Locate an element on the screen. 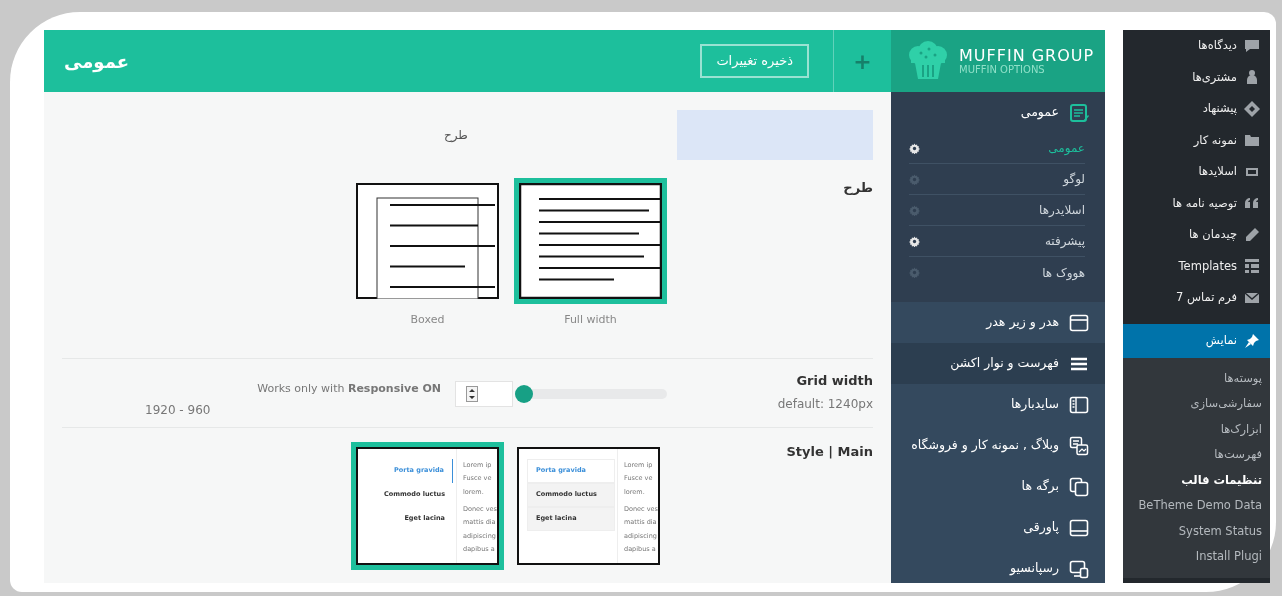 The width and height of the screenshot is (1282, 596). default-value: default: 1240px is located at coordinates (824, 404).